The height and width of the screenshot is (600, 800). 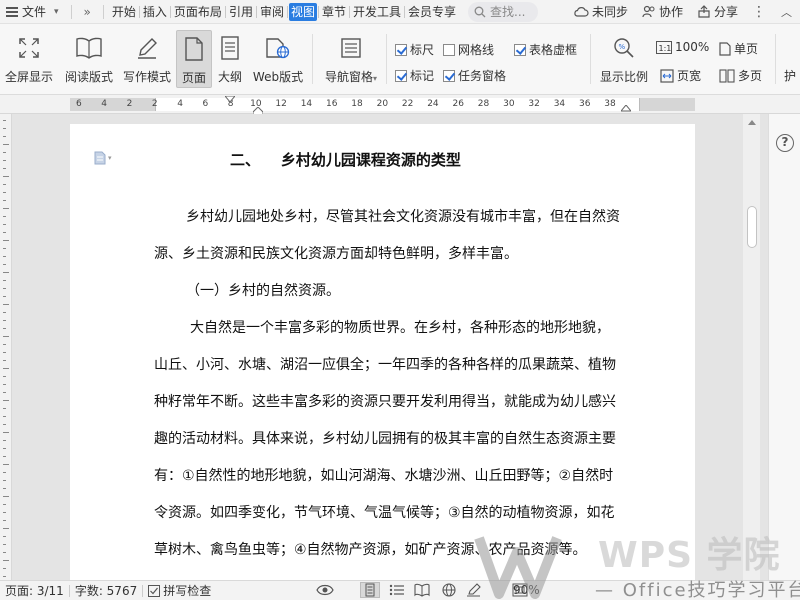 What do you see at coordinates (740, 75) in the screenshot?
I see `multi-page-button: 多页` at bounding box center [740, 75].